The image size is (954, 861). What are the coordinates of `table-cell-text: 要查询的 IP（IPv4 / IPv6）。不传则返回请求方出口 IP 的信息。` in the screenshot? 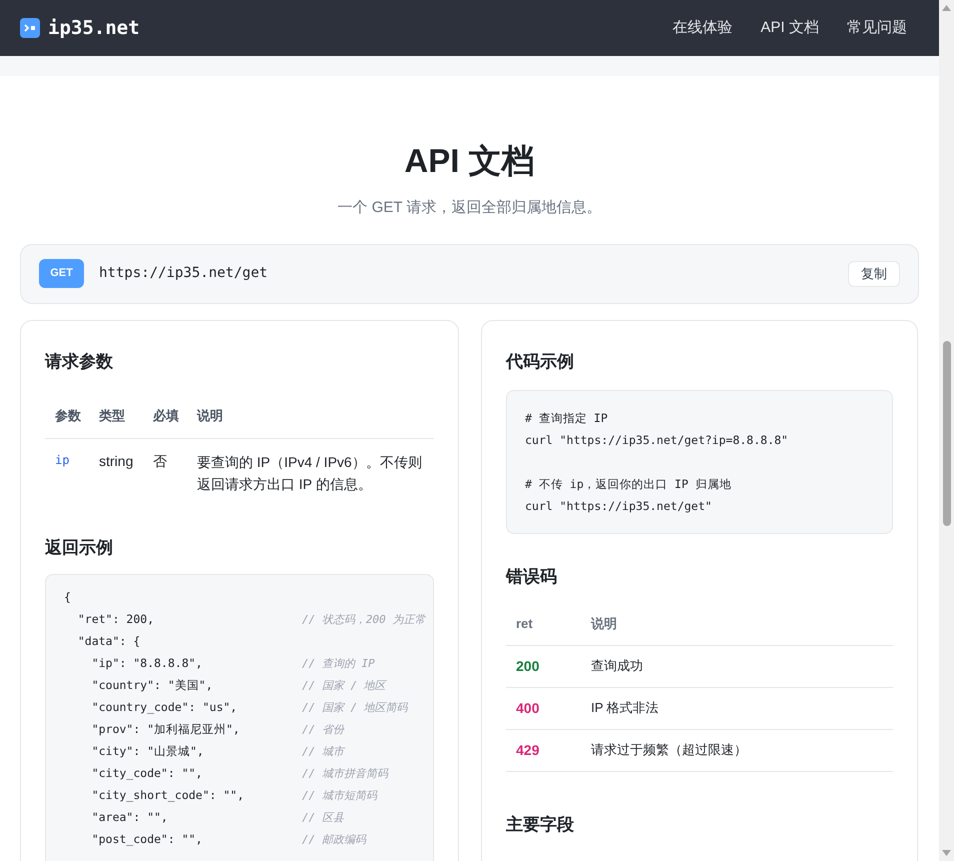 It's located at (309, 473).